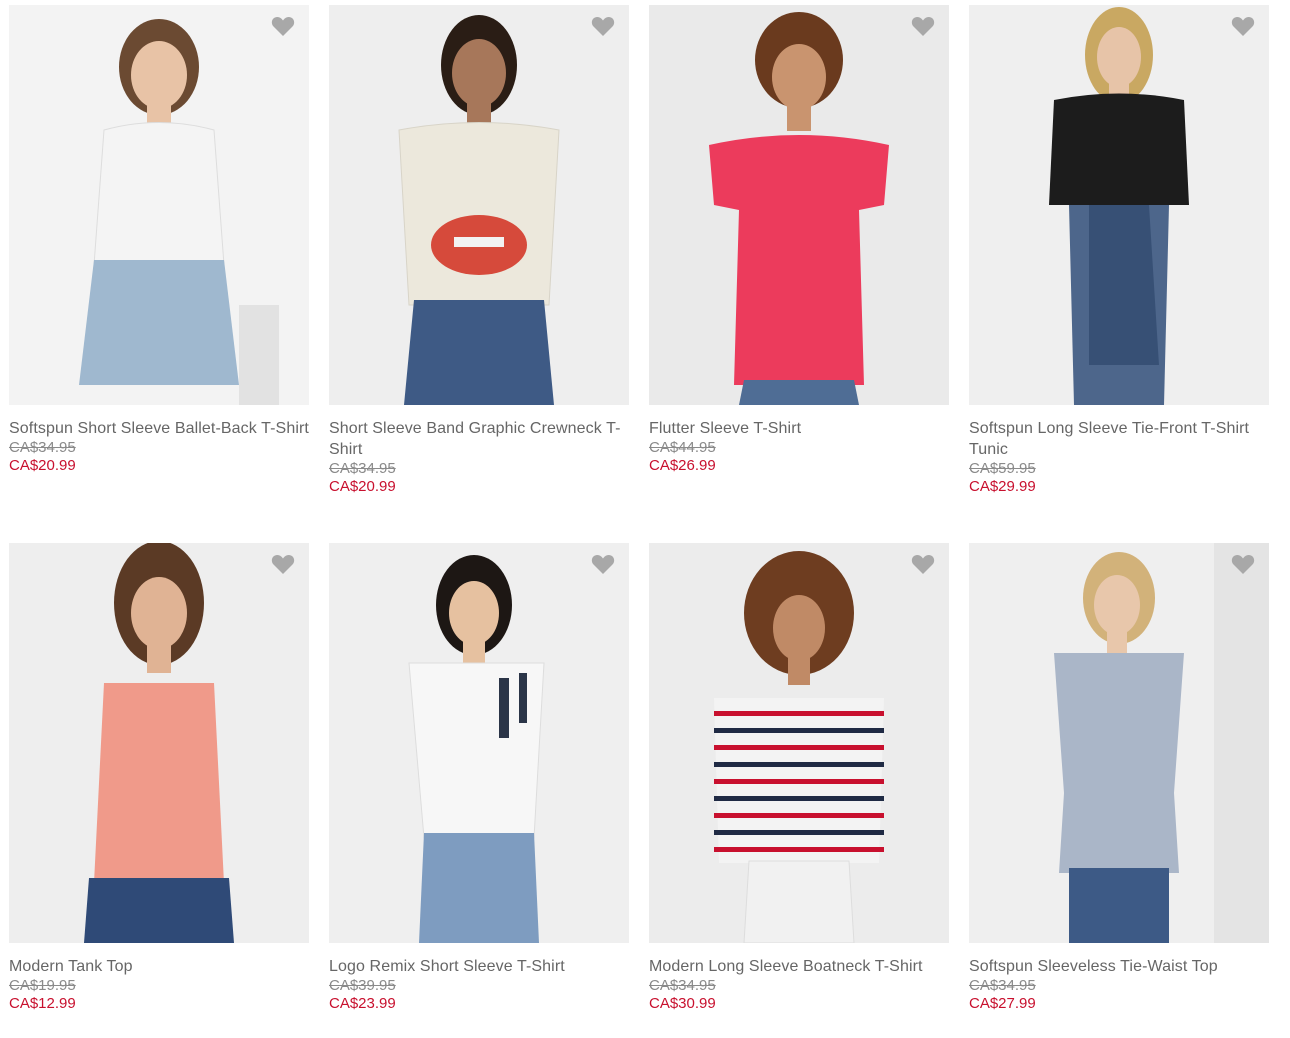 The width and height of the screenshot is (1290, 1038). I want to click on sale-price: CA$23.99, so click(362, 1003).